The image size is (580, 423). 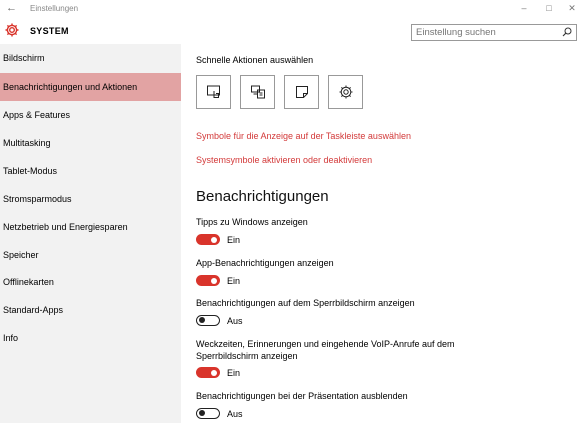 I want to click on quick-action-settings, so click(x=345, y=92).